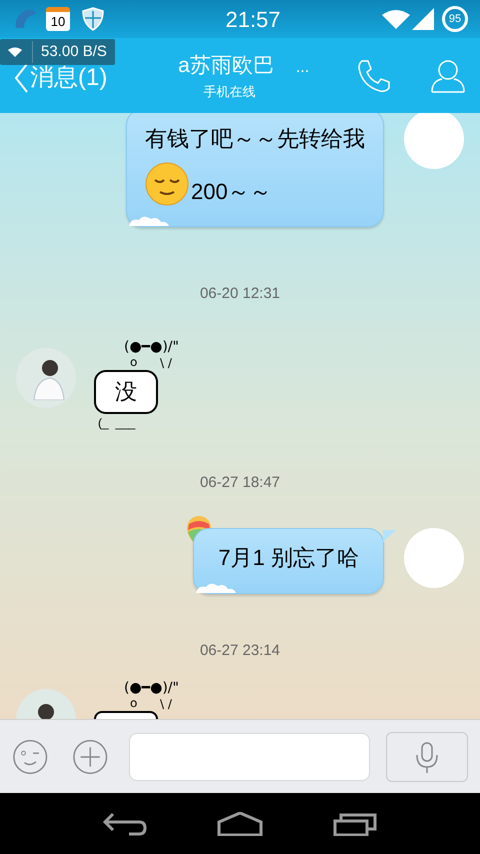 The width and height of the screenshot is (480, 854). Describe the element at coordinates (46, 710) in the screenshot. I see `head-icon` at that location.